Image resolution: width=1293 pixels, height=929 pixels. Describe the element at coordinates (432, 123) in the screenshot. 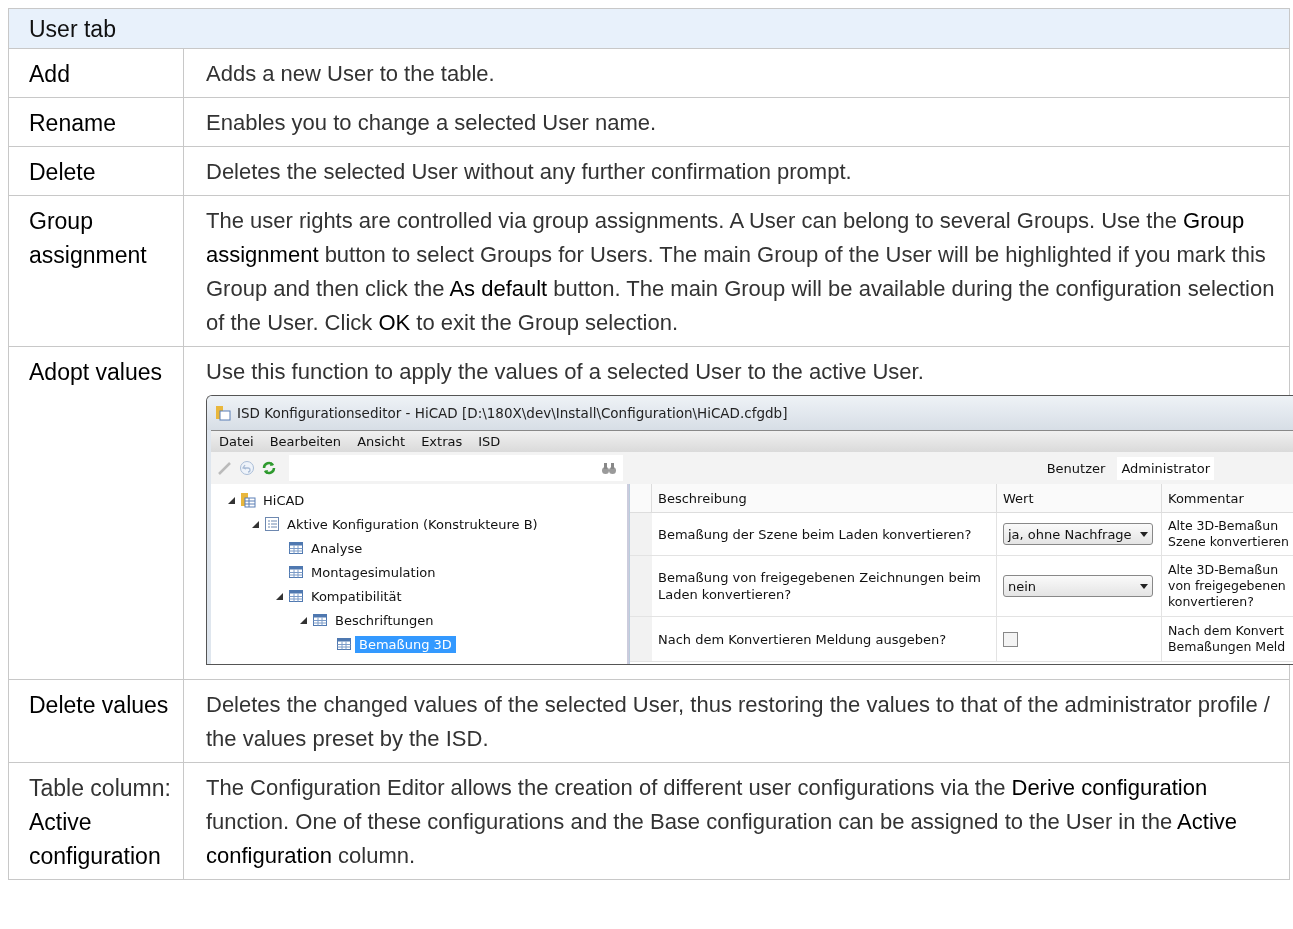

I see `row-description: Enables you to change a selected User name.` at that location.